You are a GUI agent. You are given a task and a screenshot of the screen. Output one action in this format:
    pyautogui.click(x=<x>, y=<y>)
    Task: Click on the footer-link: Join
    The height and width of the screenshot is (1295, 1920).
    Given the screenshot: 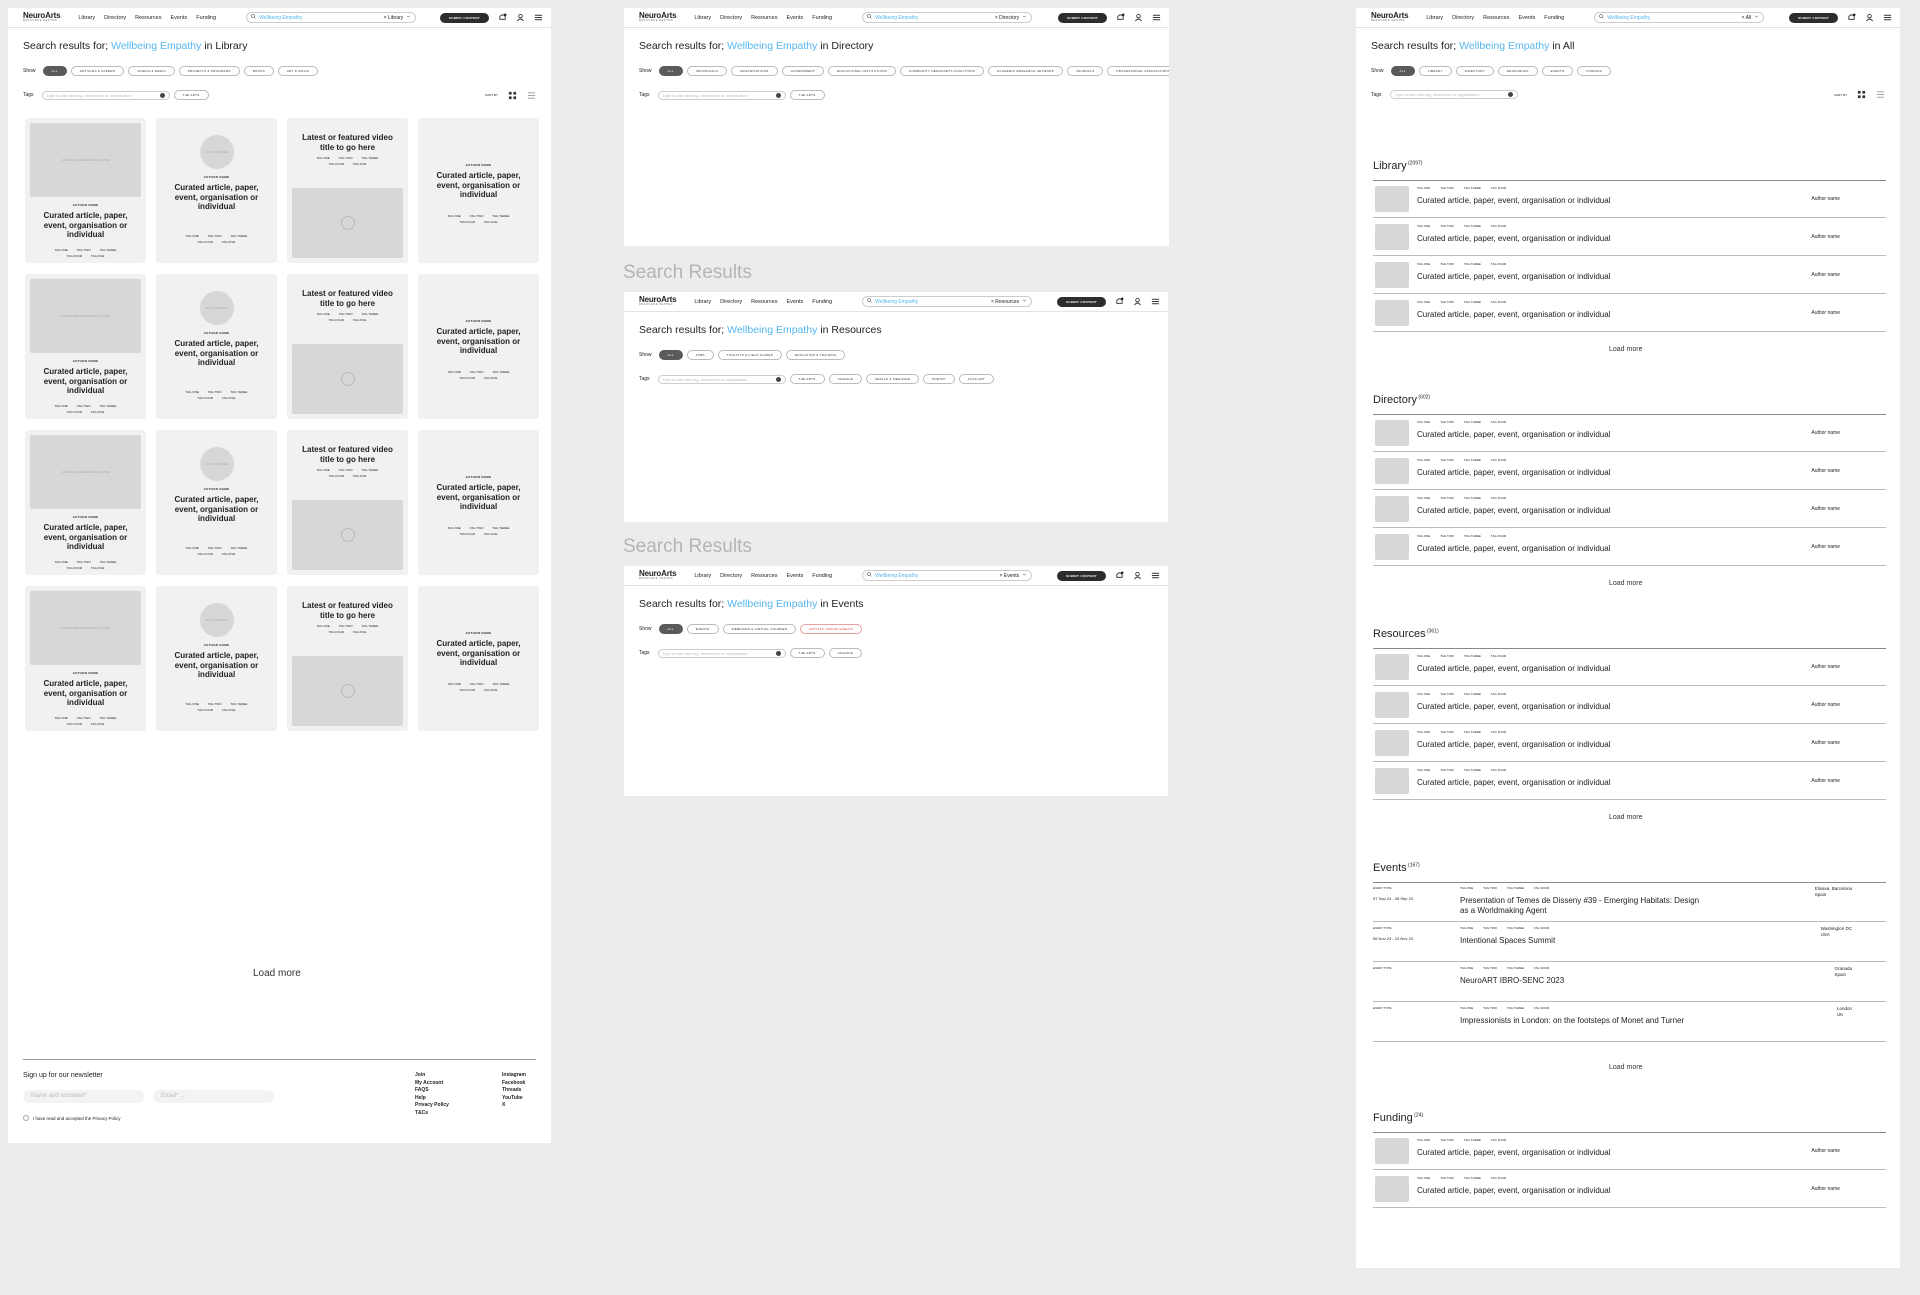 What is the action you would take?
    pyautogui.click(x=432, y=1076)
    